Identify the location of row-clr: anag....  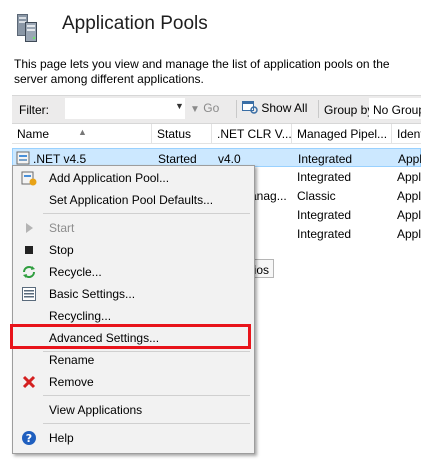
(268, 196).